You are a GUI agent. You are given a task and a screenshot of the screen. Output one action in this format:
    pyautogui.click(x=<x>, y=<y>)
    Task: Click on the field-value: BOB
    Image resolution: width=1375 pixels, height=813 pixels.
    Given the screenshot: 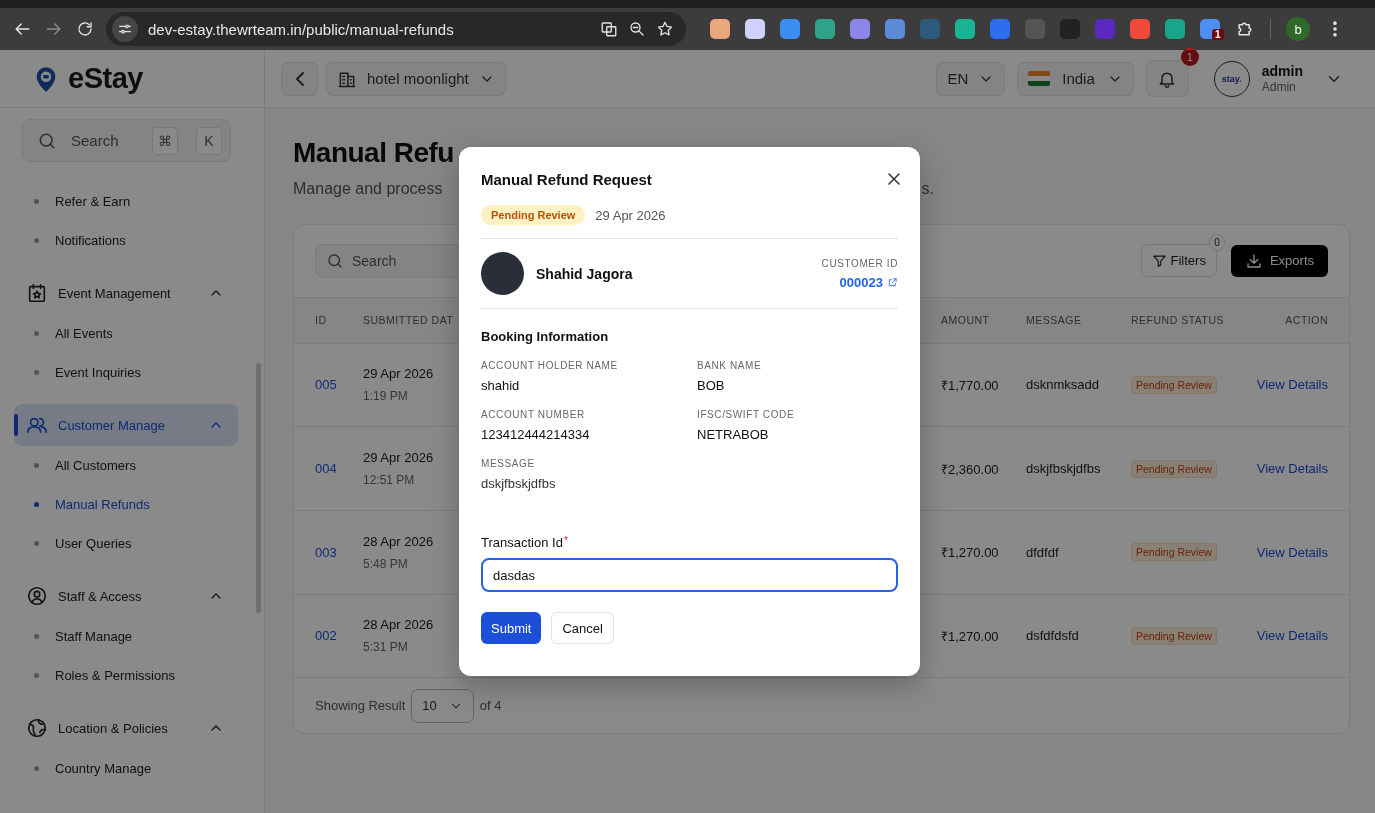 What is the action you would take?
    pyautogui.click(x=711, y=385)
    